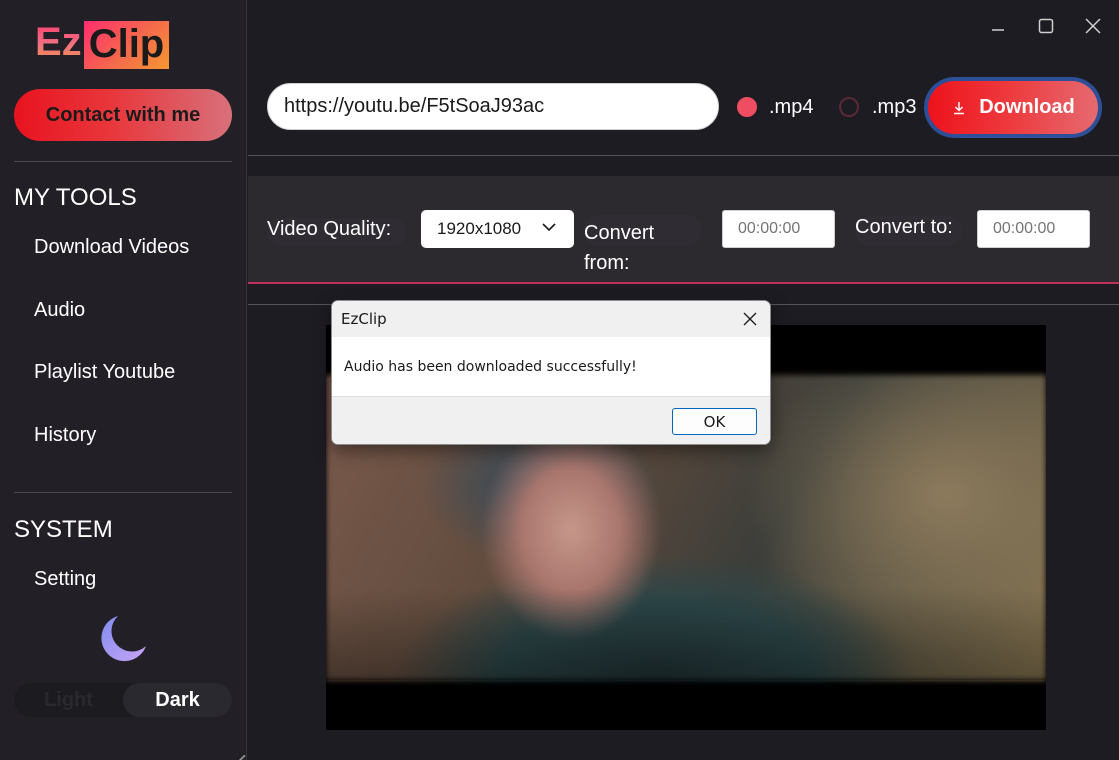 This screenshot has width=1119, height=760. Describe the element at coordinates (619, 248) in the screenshot. I see `convert-from-label: Convert from:` at that location.